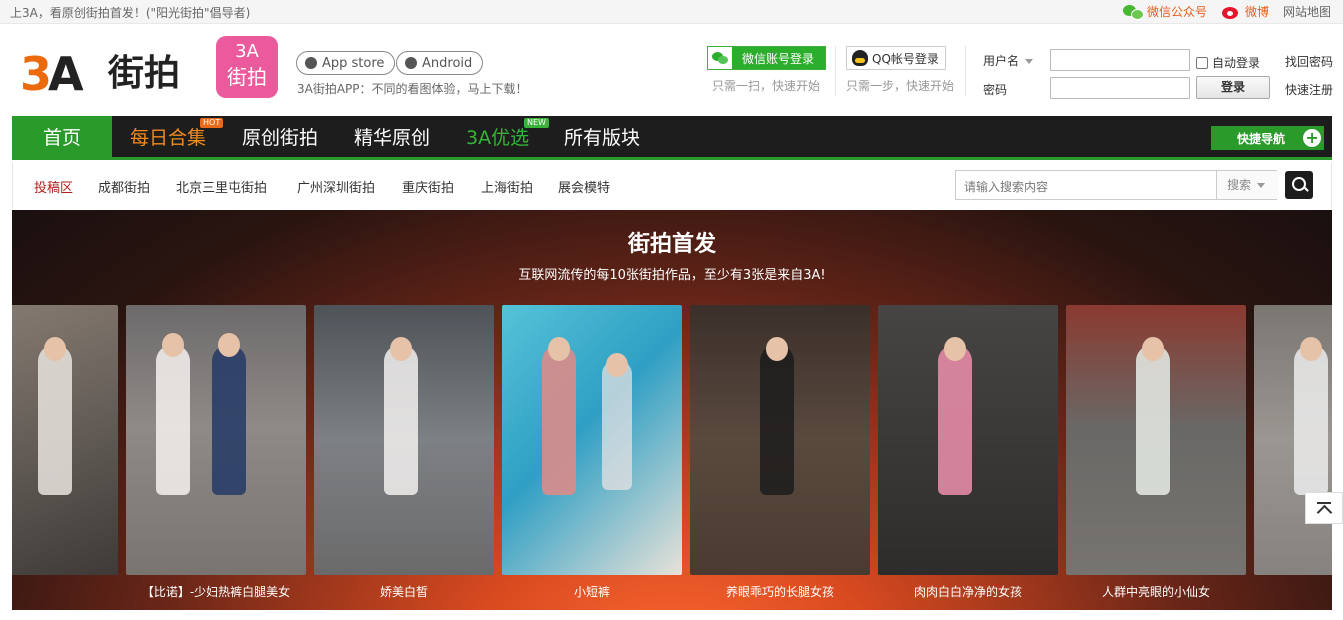 The width and height of the screenshot is (1343, 620). I want to click on quick-nav-button: 快捷导航 +, so click(1267, 138).